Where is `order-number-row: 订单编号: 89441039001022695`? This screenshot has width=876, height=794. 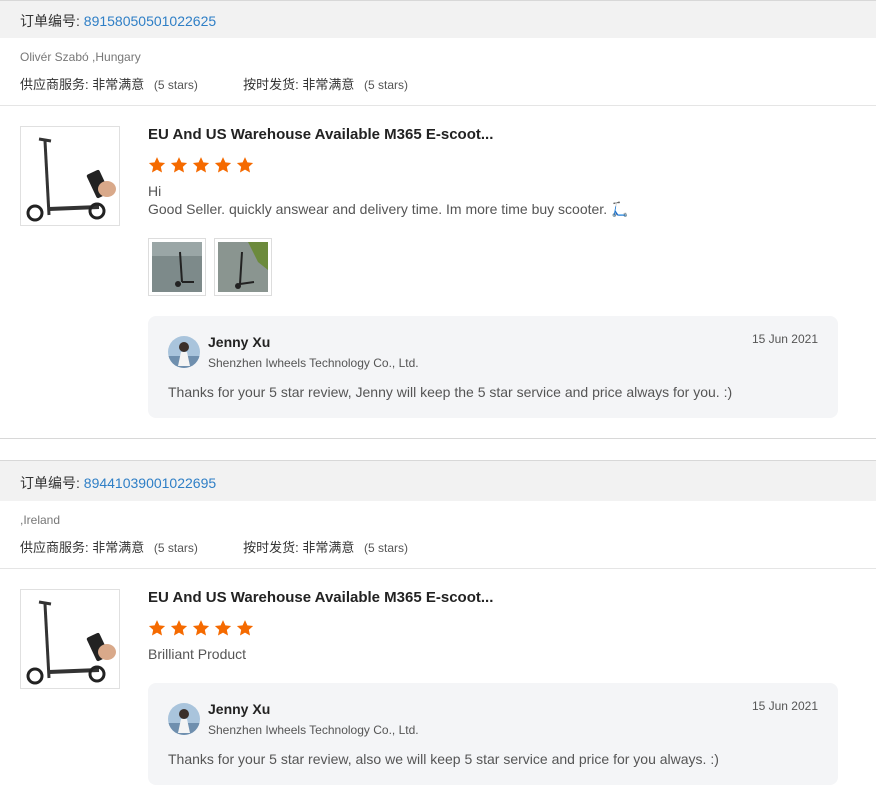
order-number-row: 订单编号: 89441039001022695 is located at coordinates (118, 483).